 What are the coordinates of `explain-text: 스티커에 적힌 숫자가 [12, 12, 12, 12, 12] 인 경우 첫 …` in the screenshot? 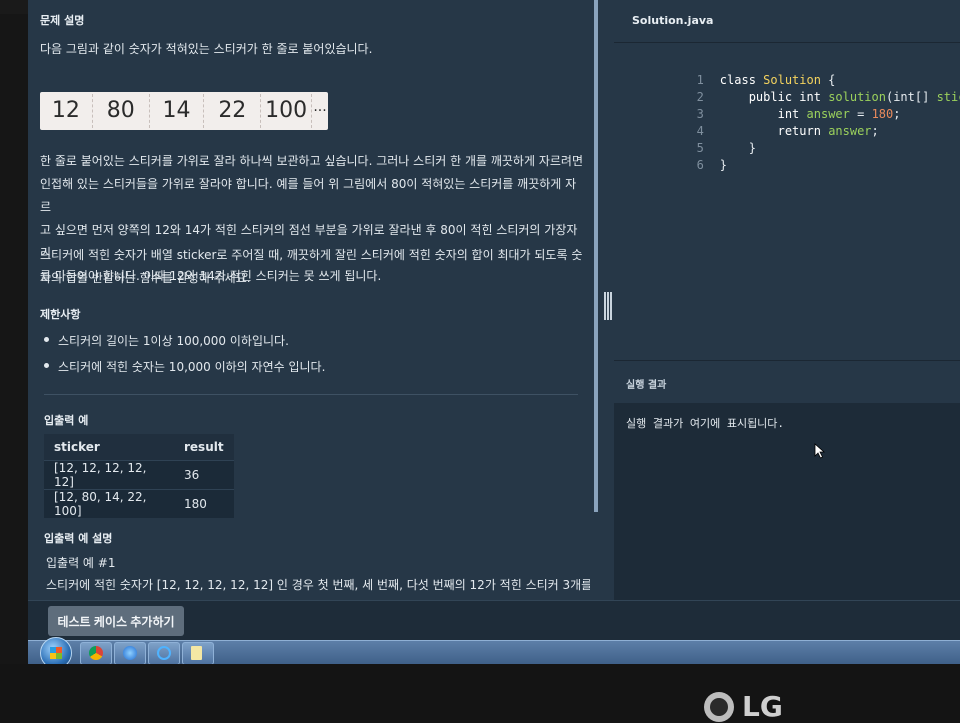 It's located at (318, 585).